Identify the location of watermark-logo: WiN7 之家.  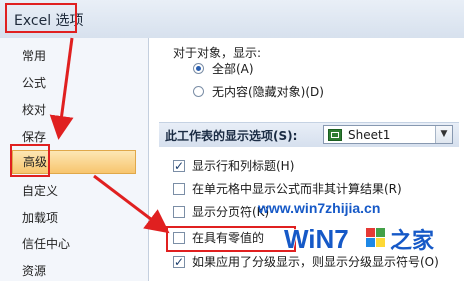
(359, 239).